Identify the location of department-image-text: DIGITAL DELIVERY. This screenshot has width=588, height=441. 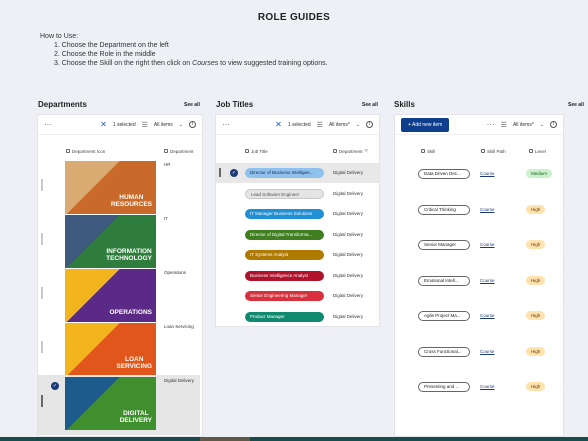
(135, 417).